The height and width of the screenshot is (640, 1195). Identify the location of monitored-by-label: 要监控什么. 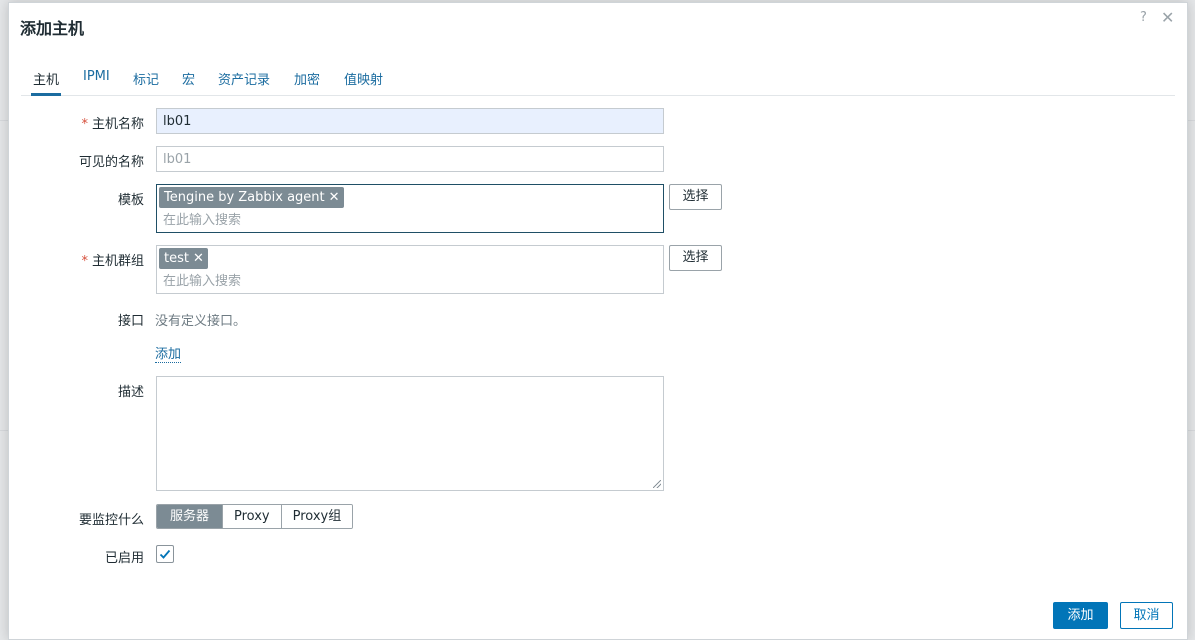
(111, 520).